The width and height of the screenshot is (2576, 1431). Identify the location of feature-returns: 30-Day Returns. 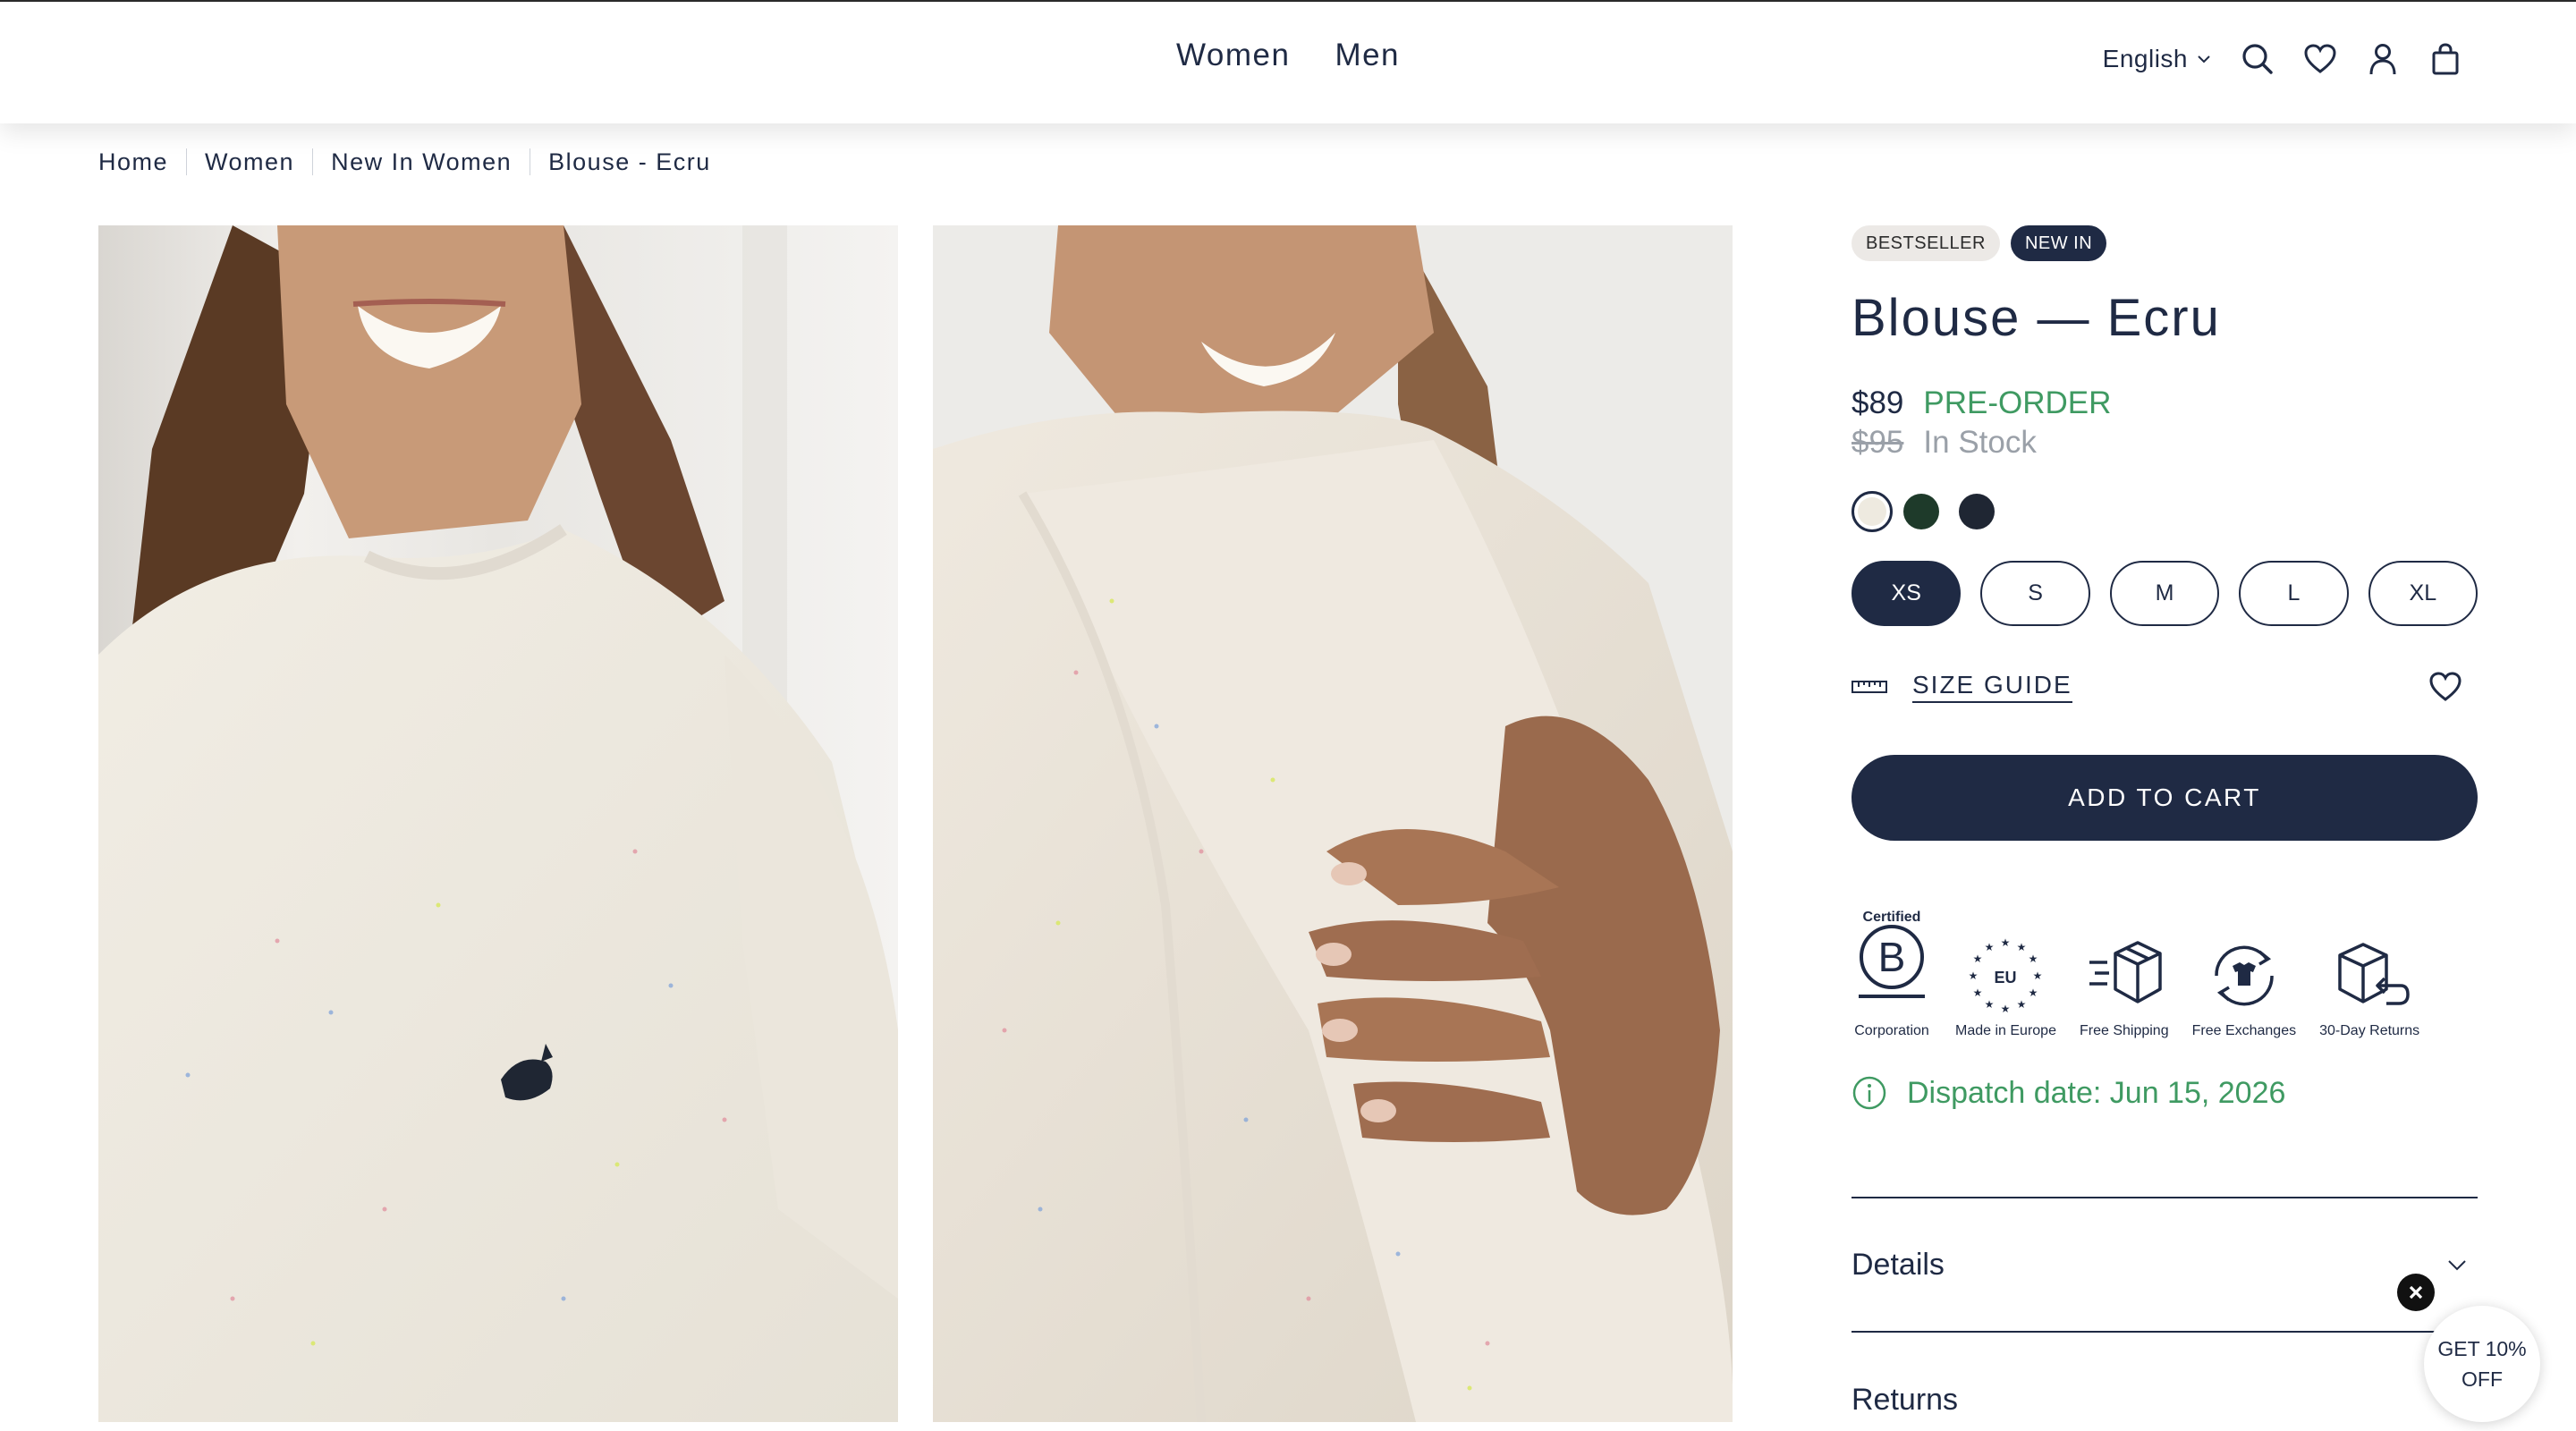
(2369, 988).